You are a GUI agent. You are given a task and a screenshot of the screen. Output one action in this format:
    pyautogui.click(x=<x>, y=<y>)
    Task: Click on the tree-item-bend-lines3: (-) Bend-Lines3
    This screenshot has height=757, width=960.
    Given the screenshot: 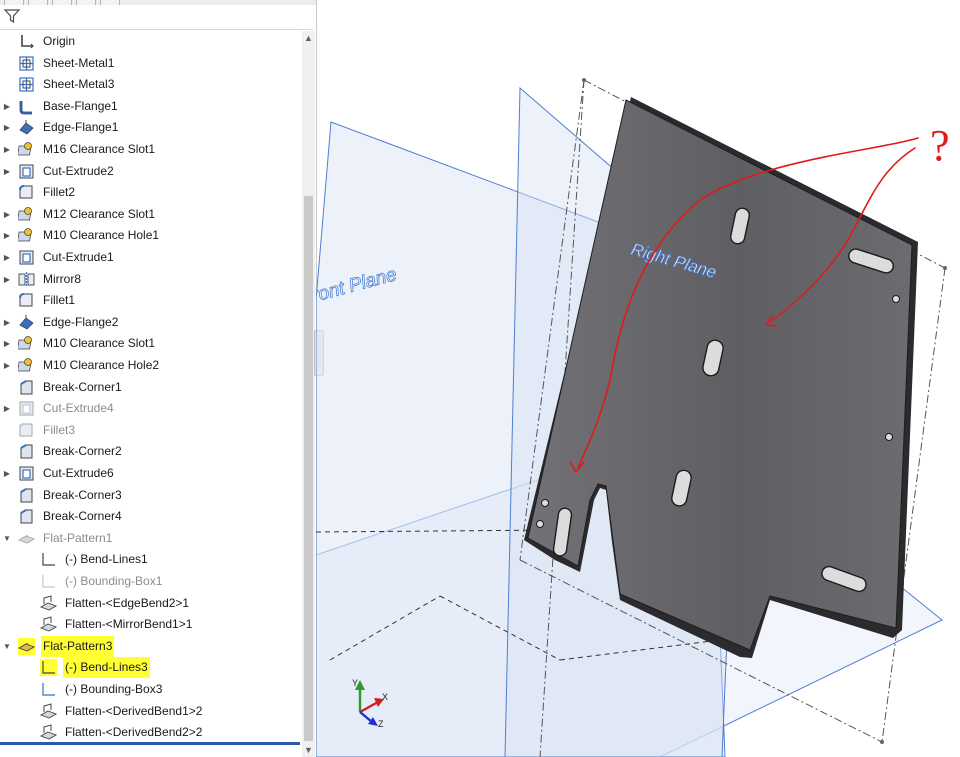 What is the action you would take?
    pyautogui.click(x=151, y=668)
    